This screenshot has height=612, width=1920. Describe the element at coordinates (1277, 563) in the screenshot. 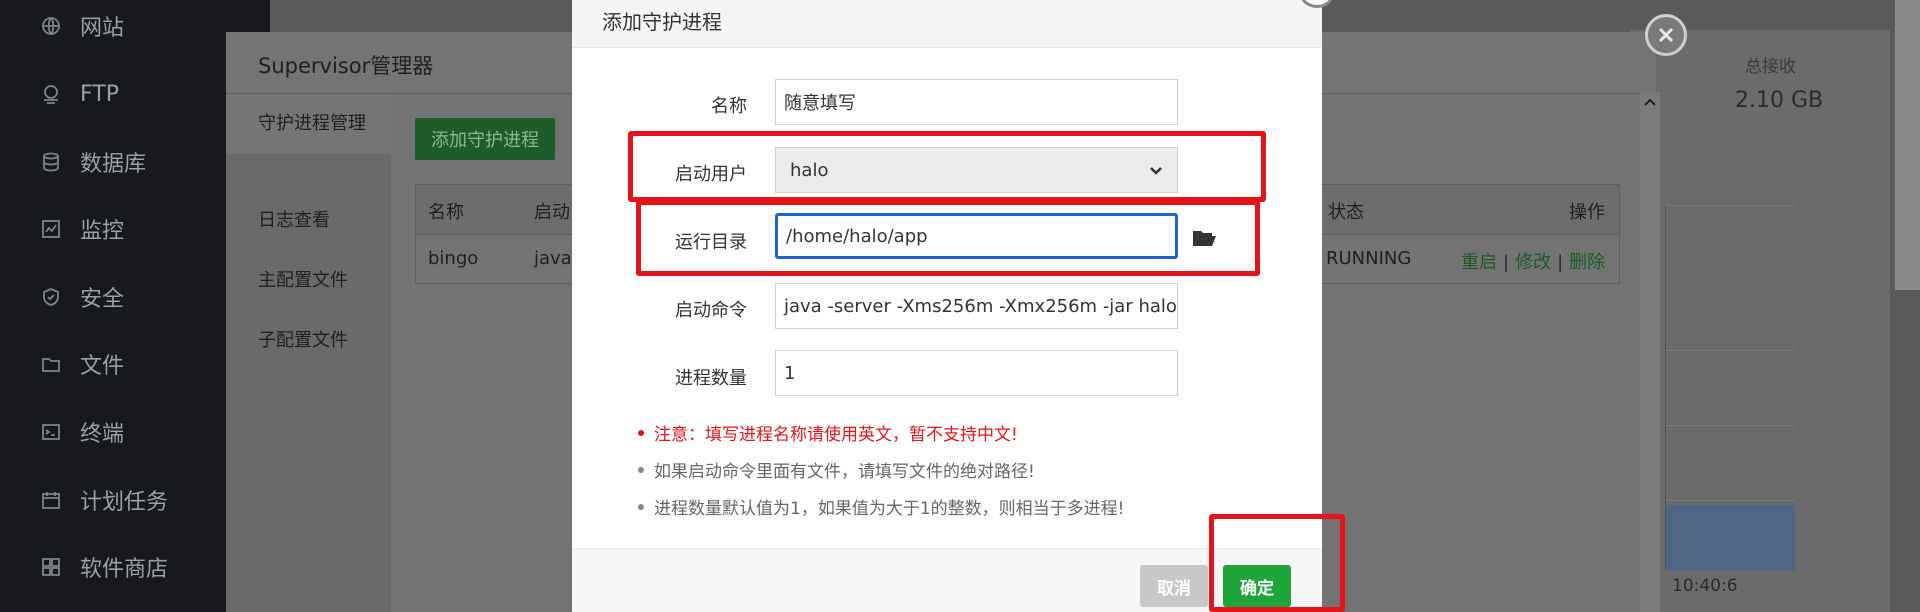

I see `highlight-confirm-box` at that location.